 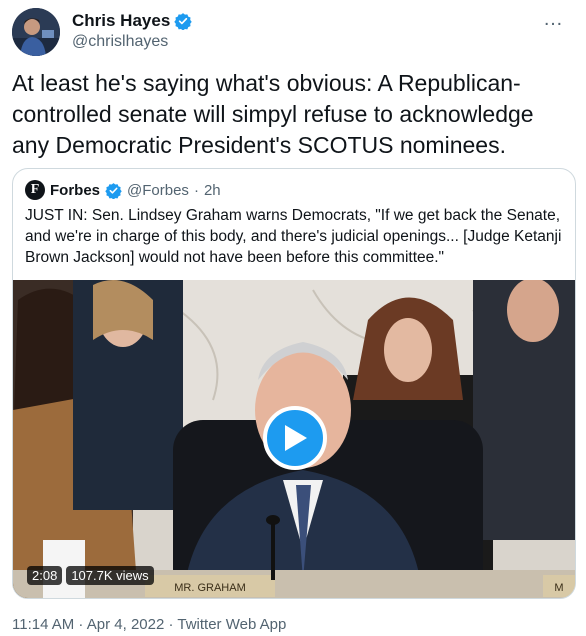 I want to click on video-nameplate: MR. GRAHAM, so click(x=210, y=588).